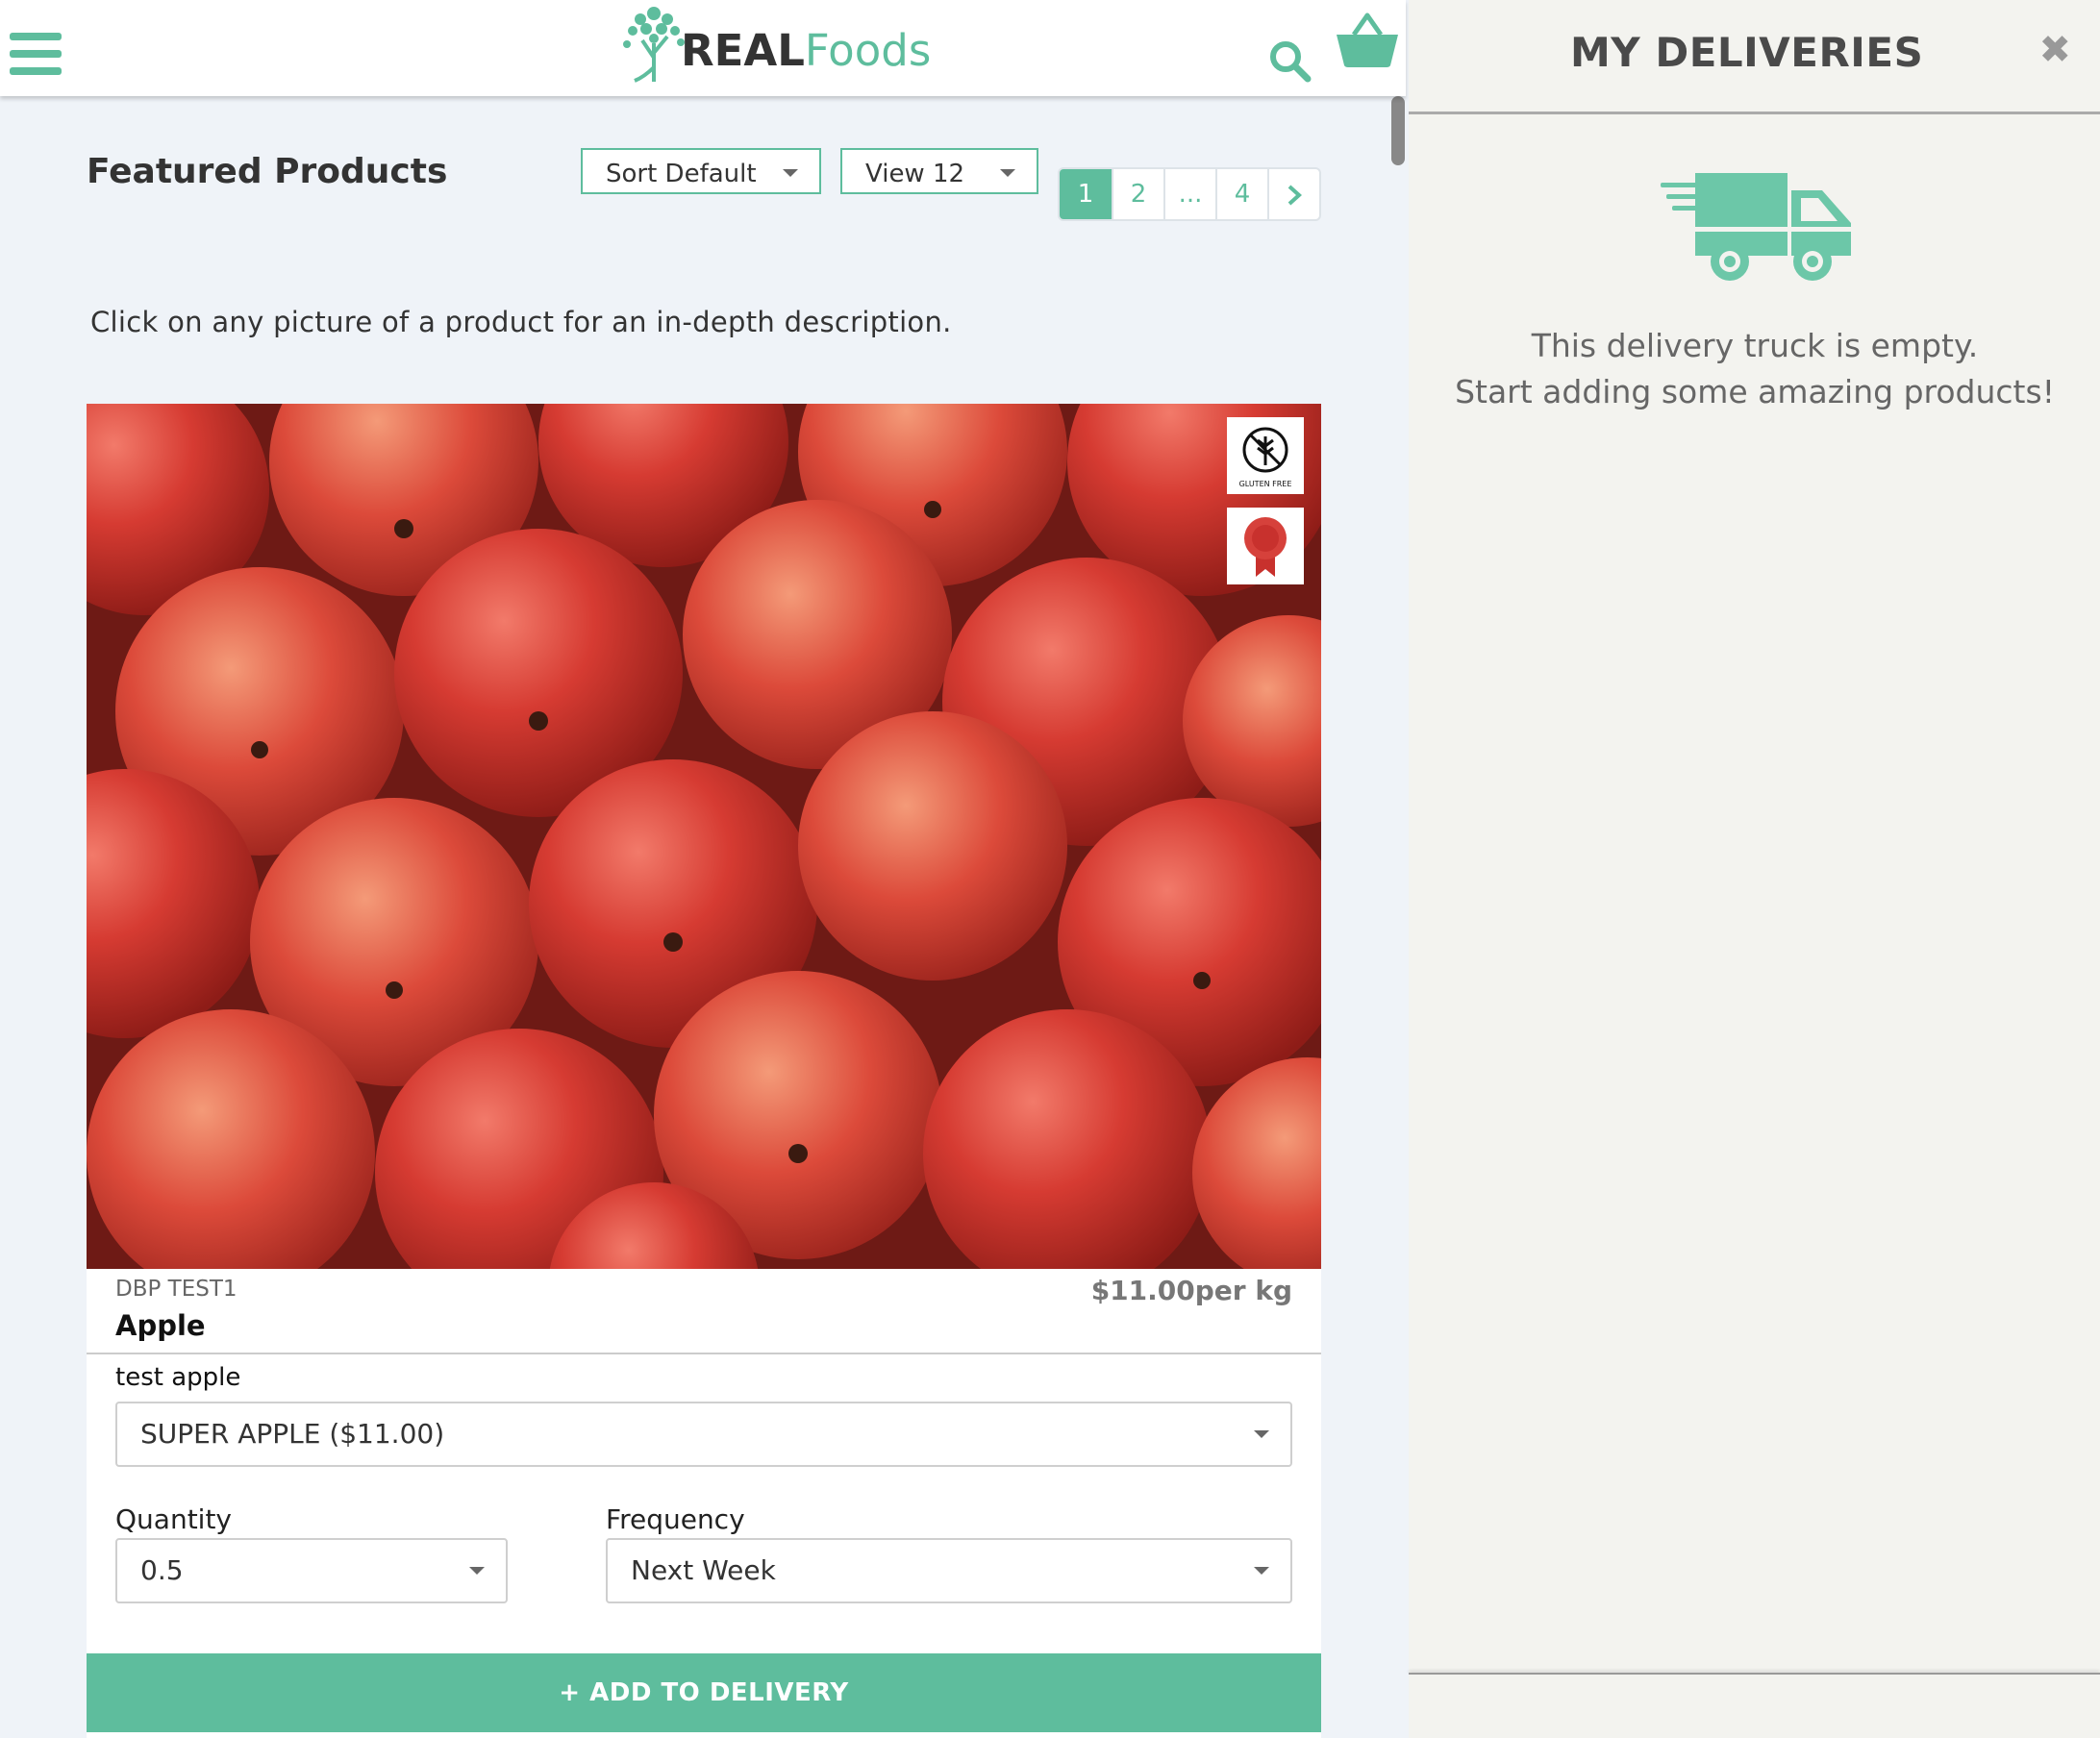 This screenshot has height=1738, width=2100. I want to click on view-select-value: View 12, so click(915, 174).